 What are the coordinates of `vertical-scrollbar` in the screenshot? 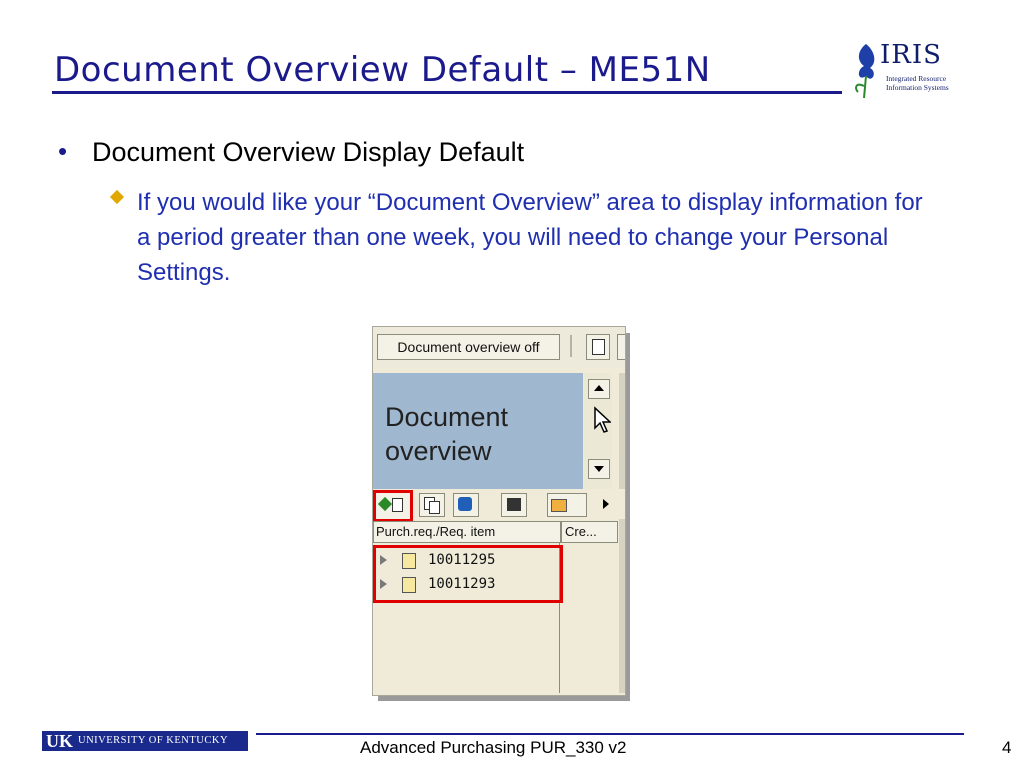 It's located at (598, 433).